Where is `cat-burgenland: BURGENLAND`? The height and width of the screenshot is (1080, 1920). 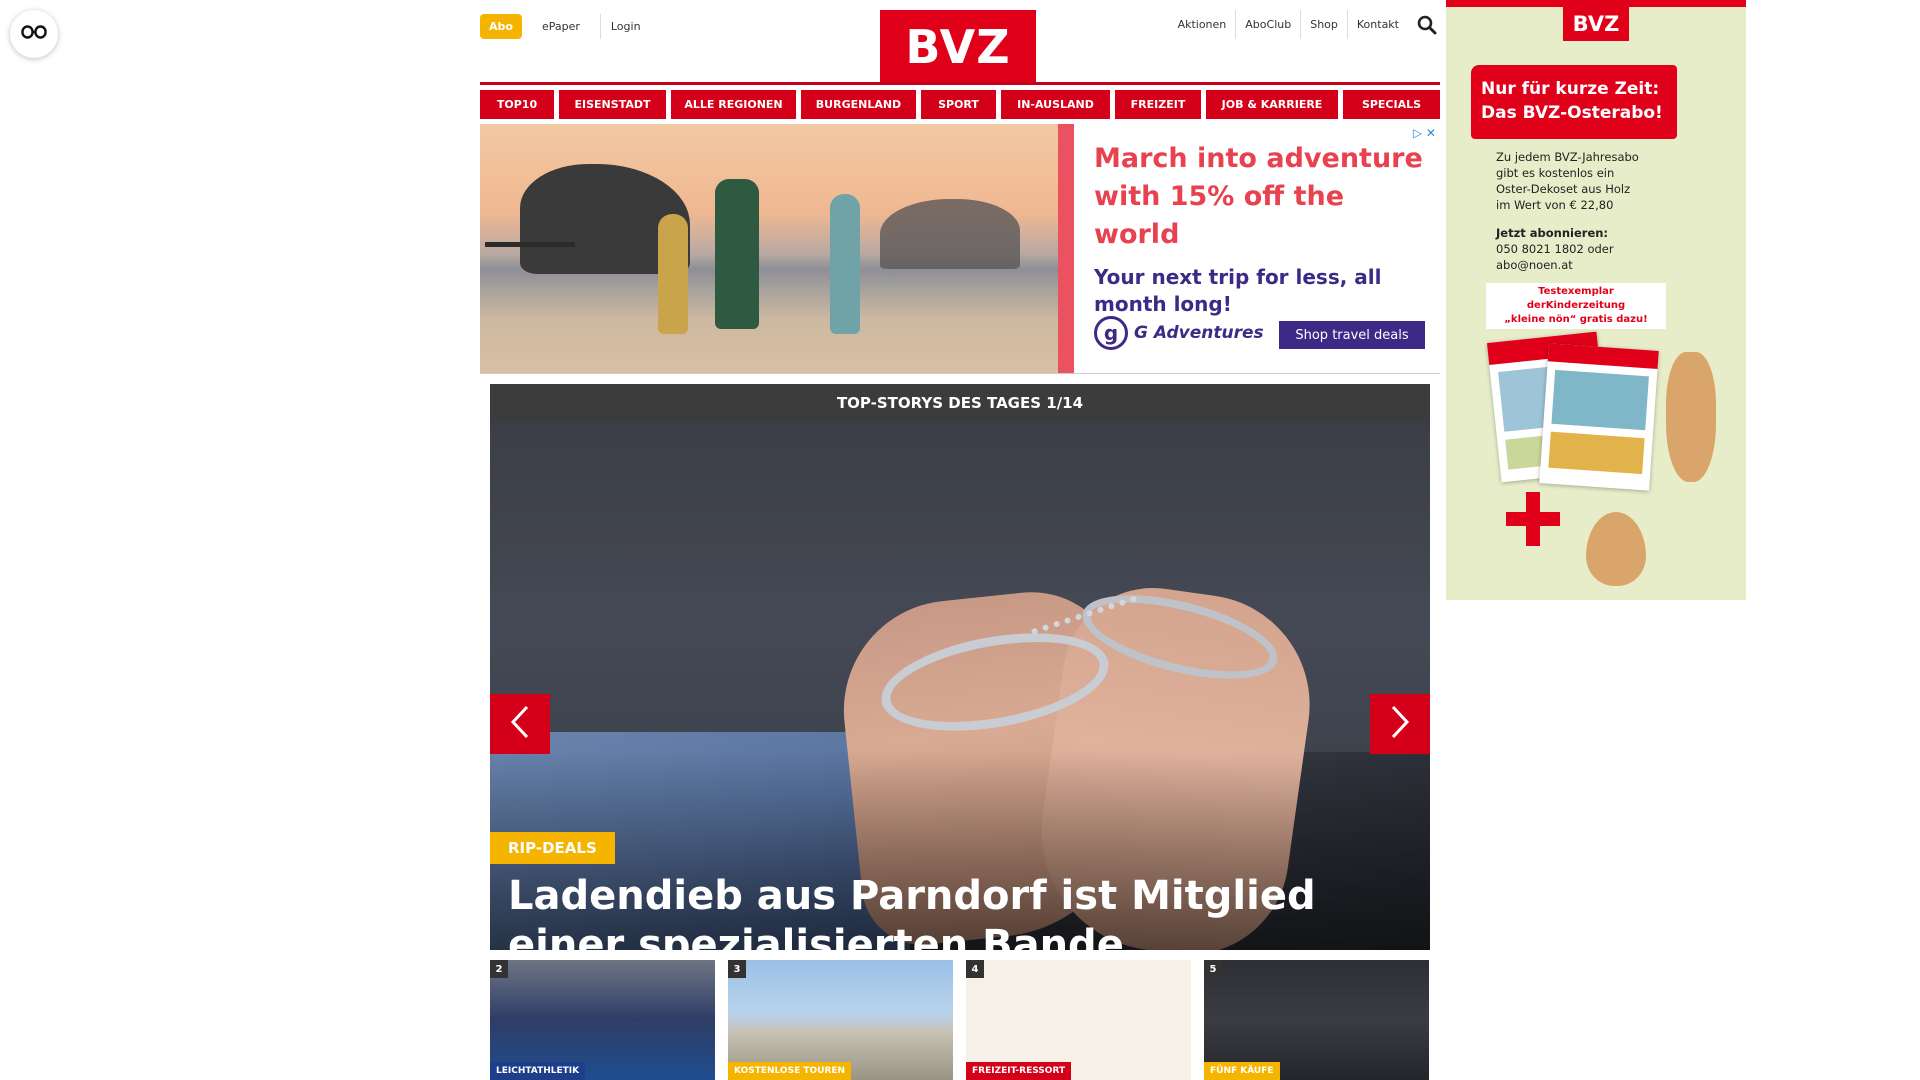 cat-burgenland: BURGENLAND is located at coordinates (858, 104).